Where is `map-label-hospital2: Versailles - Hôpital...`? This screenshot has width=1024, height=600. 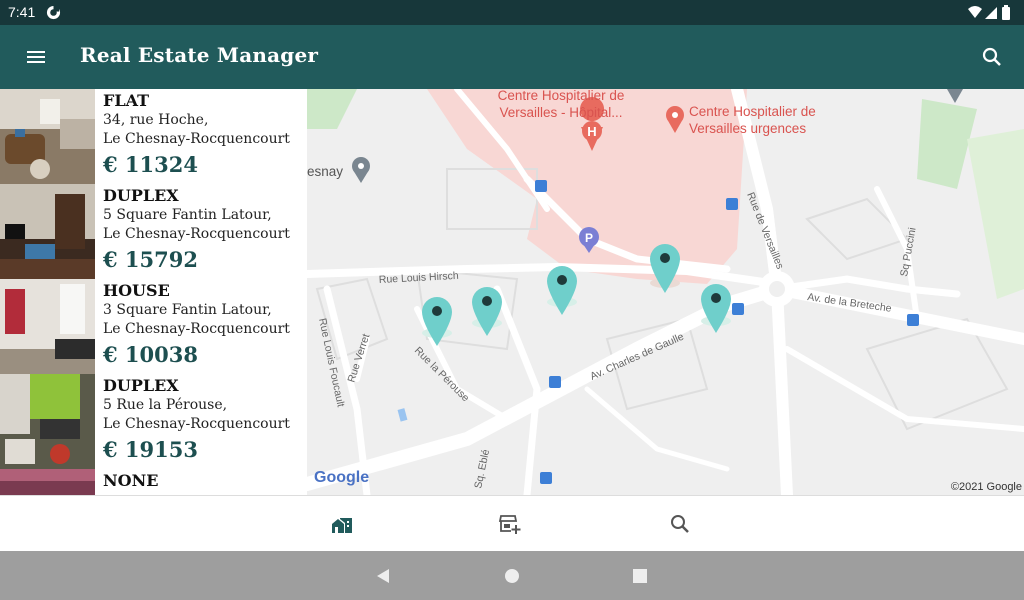 map-label-hospital2: Versailles - Hôpital... is located at coordinates (560, 112).